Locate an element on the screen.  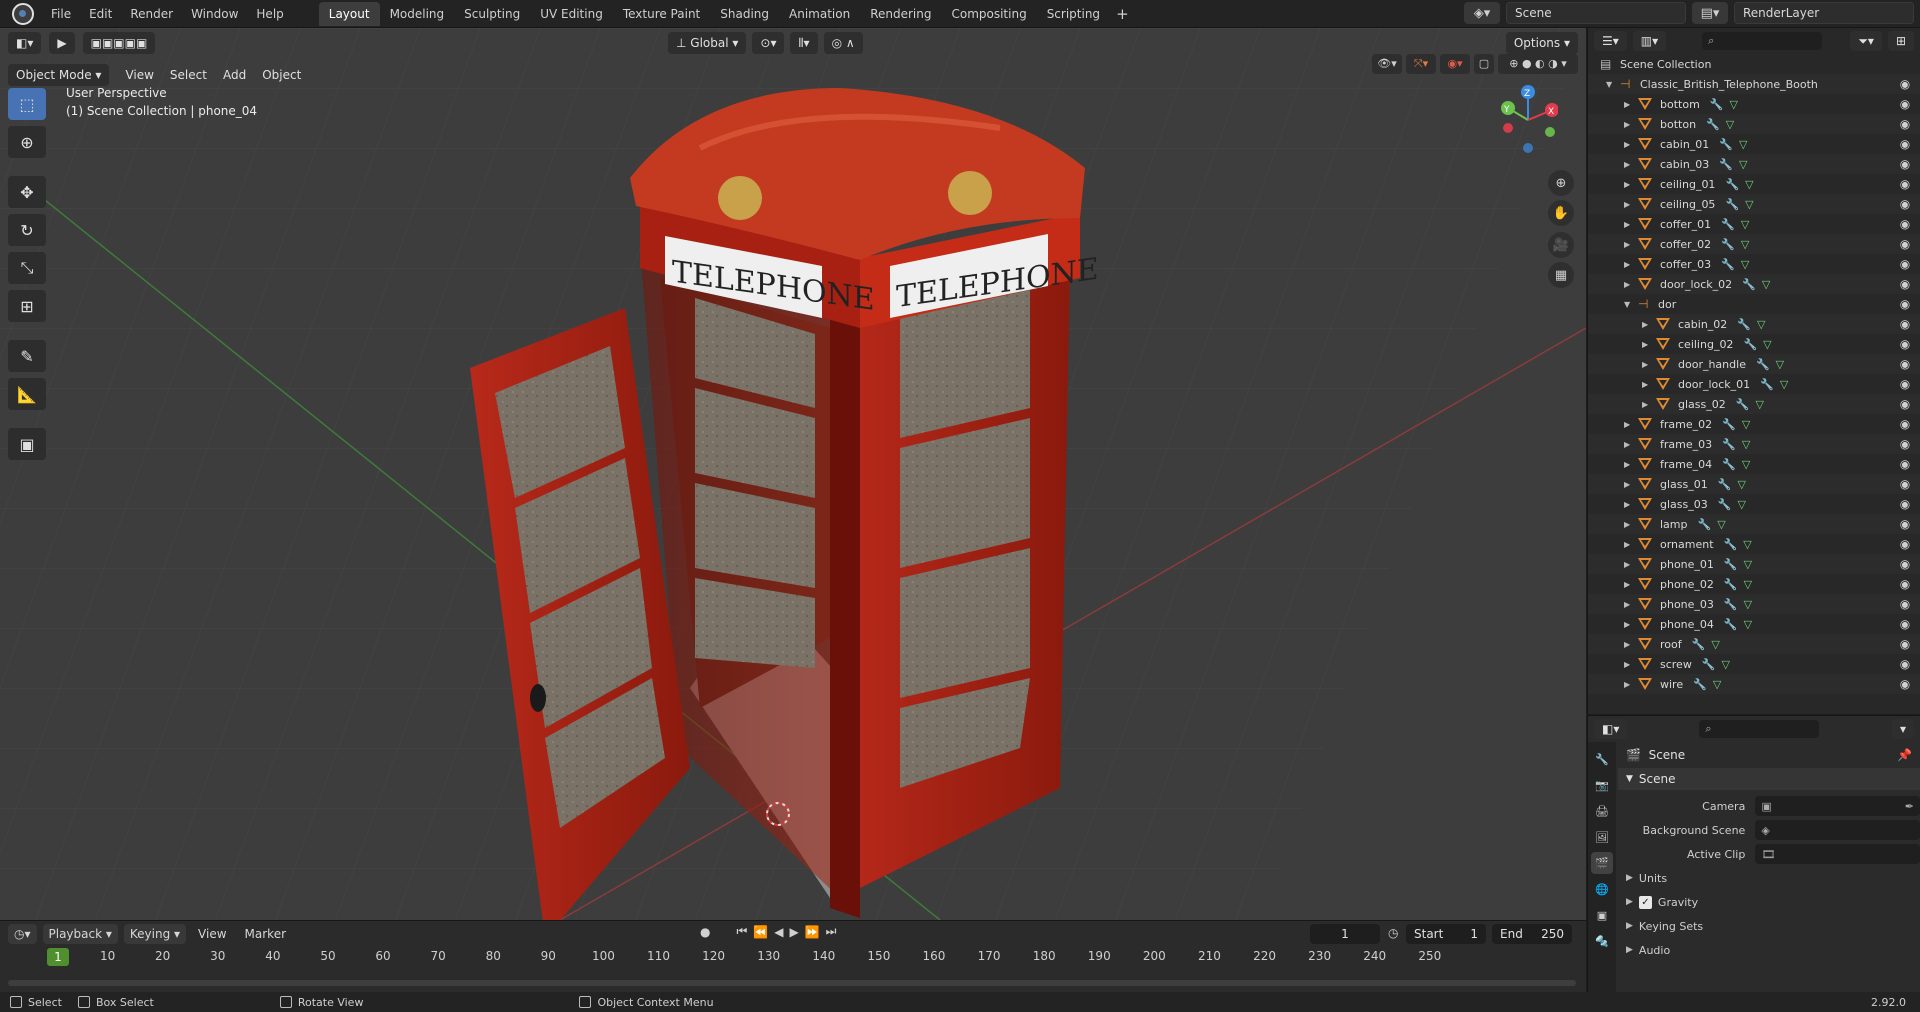
outliner-item-ornament: ▶ ornament 🔧 ▽ ◉ is located at coordinates (1754, 544).